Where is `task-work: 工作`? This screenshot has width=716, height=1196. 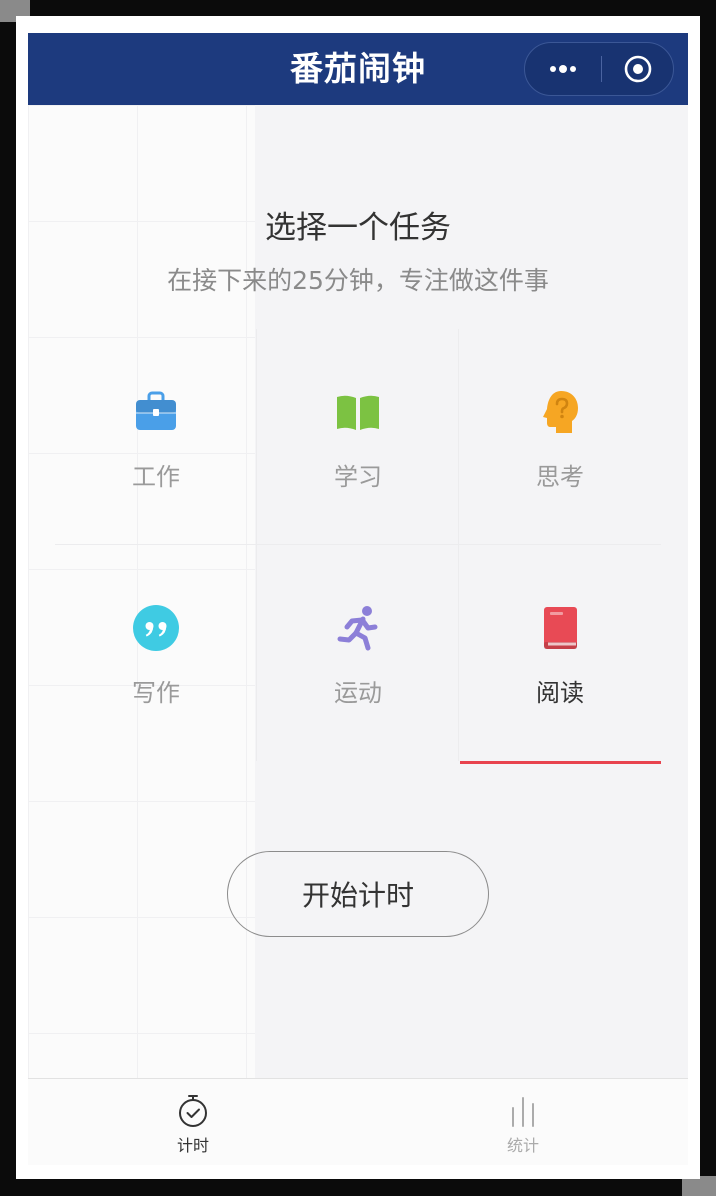
task-work: 工作 is located at coordinates (156, 437).